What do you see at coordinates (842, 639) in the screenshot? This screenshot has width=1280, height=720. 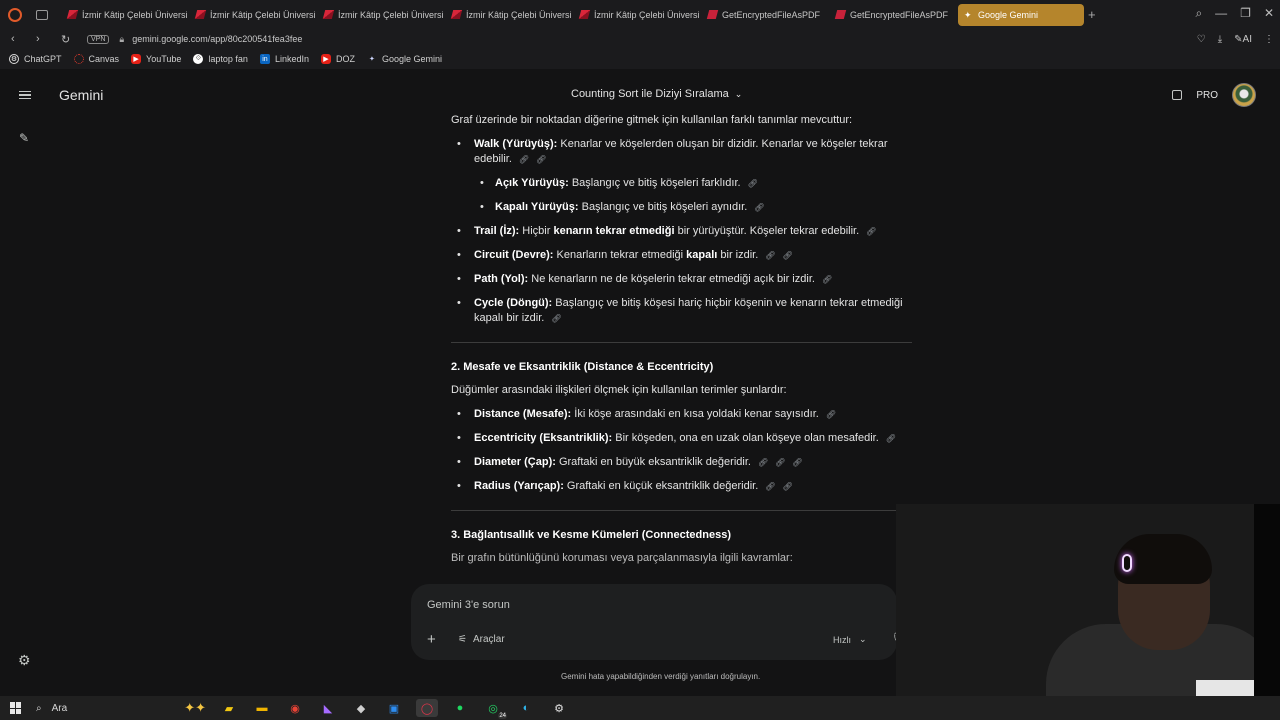 I see `mode-label: Hızlı` at bounding box center [842, 639].